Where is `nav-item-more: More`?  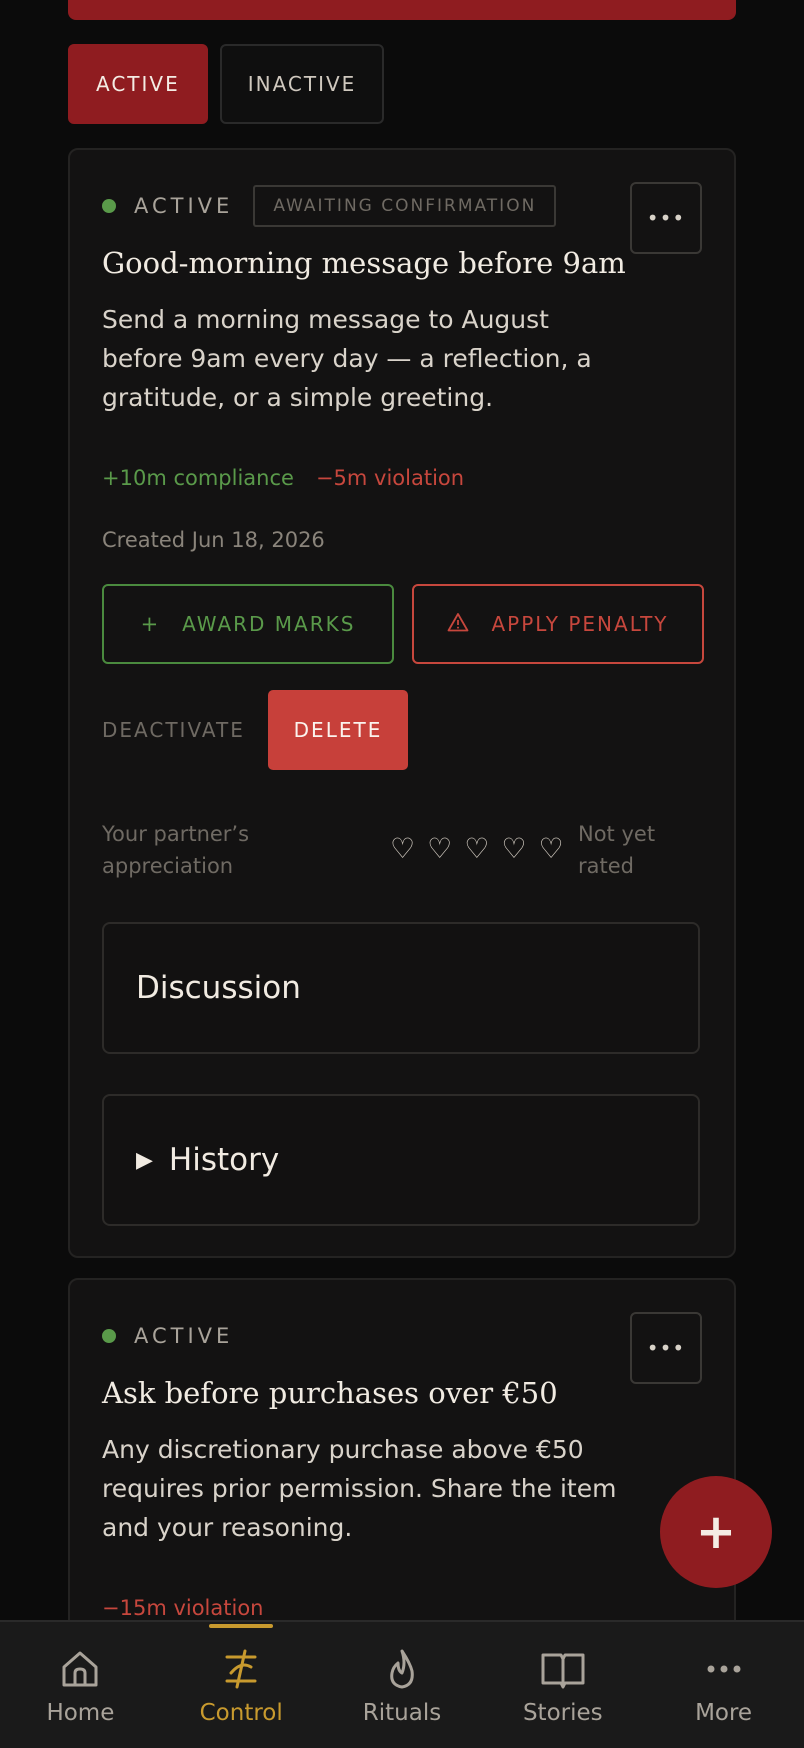
nav-item-more: More is located at coordinates (723, 1685).